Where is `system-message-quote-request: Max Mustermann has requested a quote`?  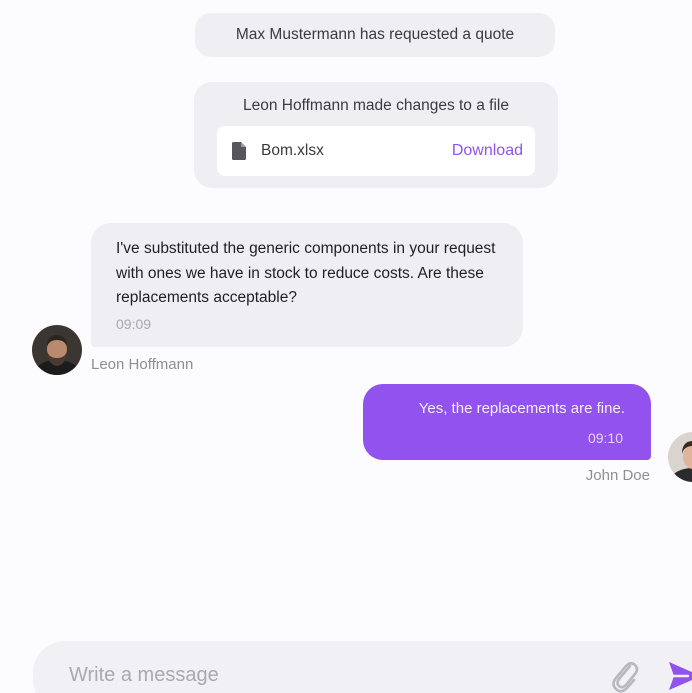
system-message-quote-request: Max Mustermann has requested a quote is located at coordinates (375, 35).